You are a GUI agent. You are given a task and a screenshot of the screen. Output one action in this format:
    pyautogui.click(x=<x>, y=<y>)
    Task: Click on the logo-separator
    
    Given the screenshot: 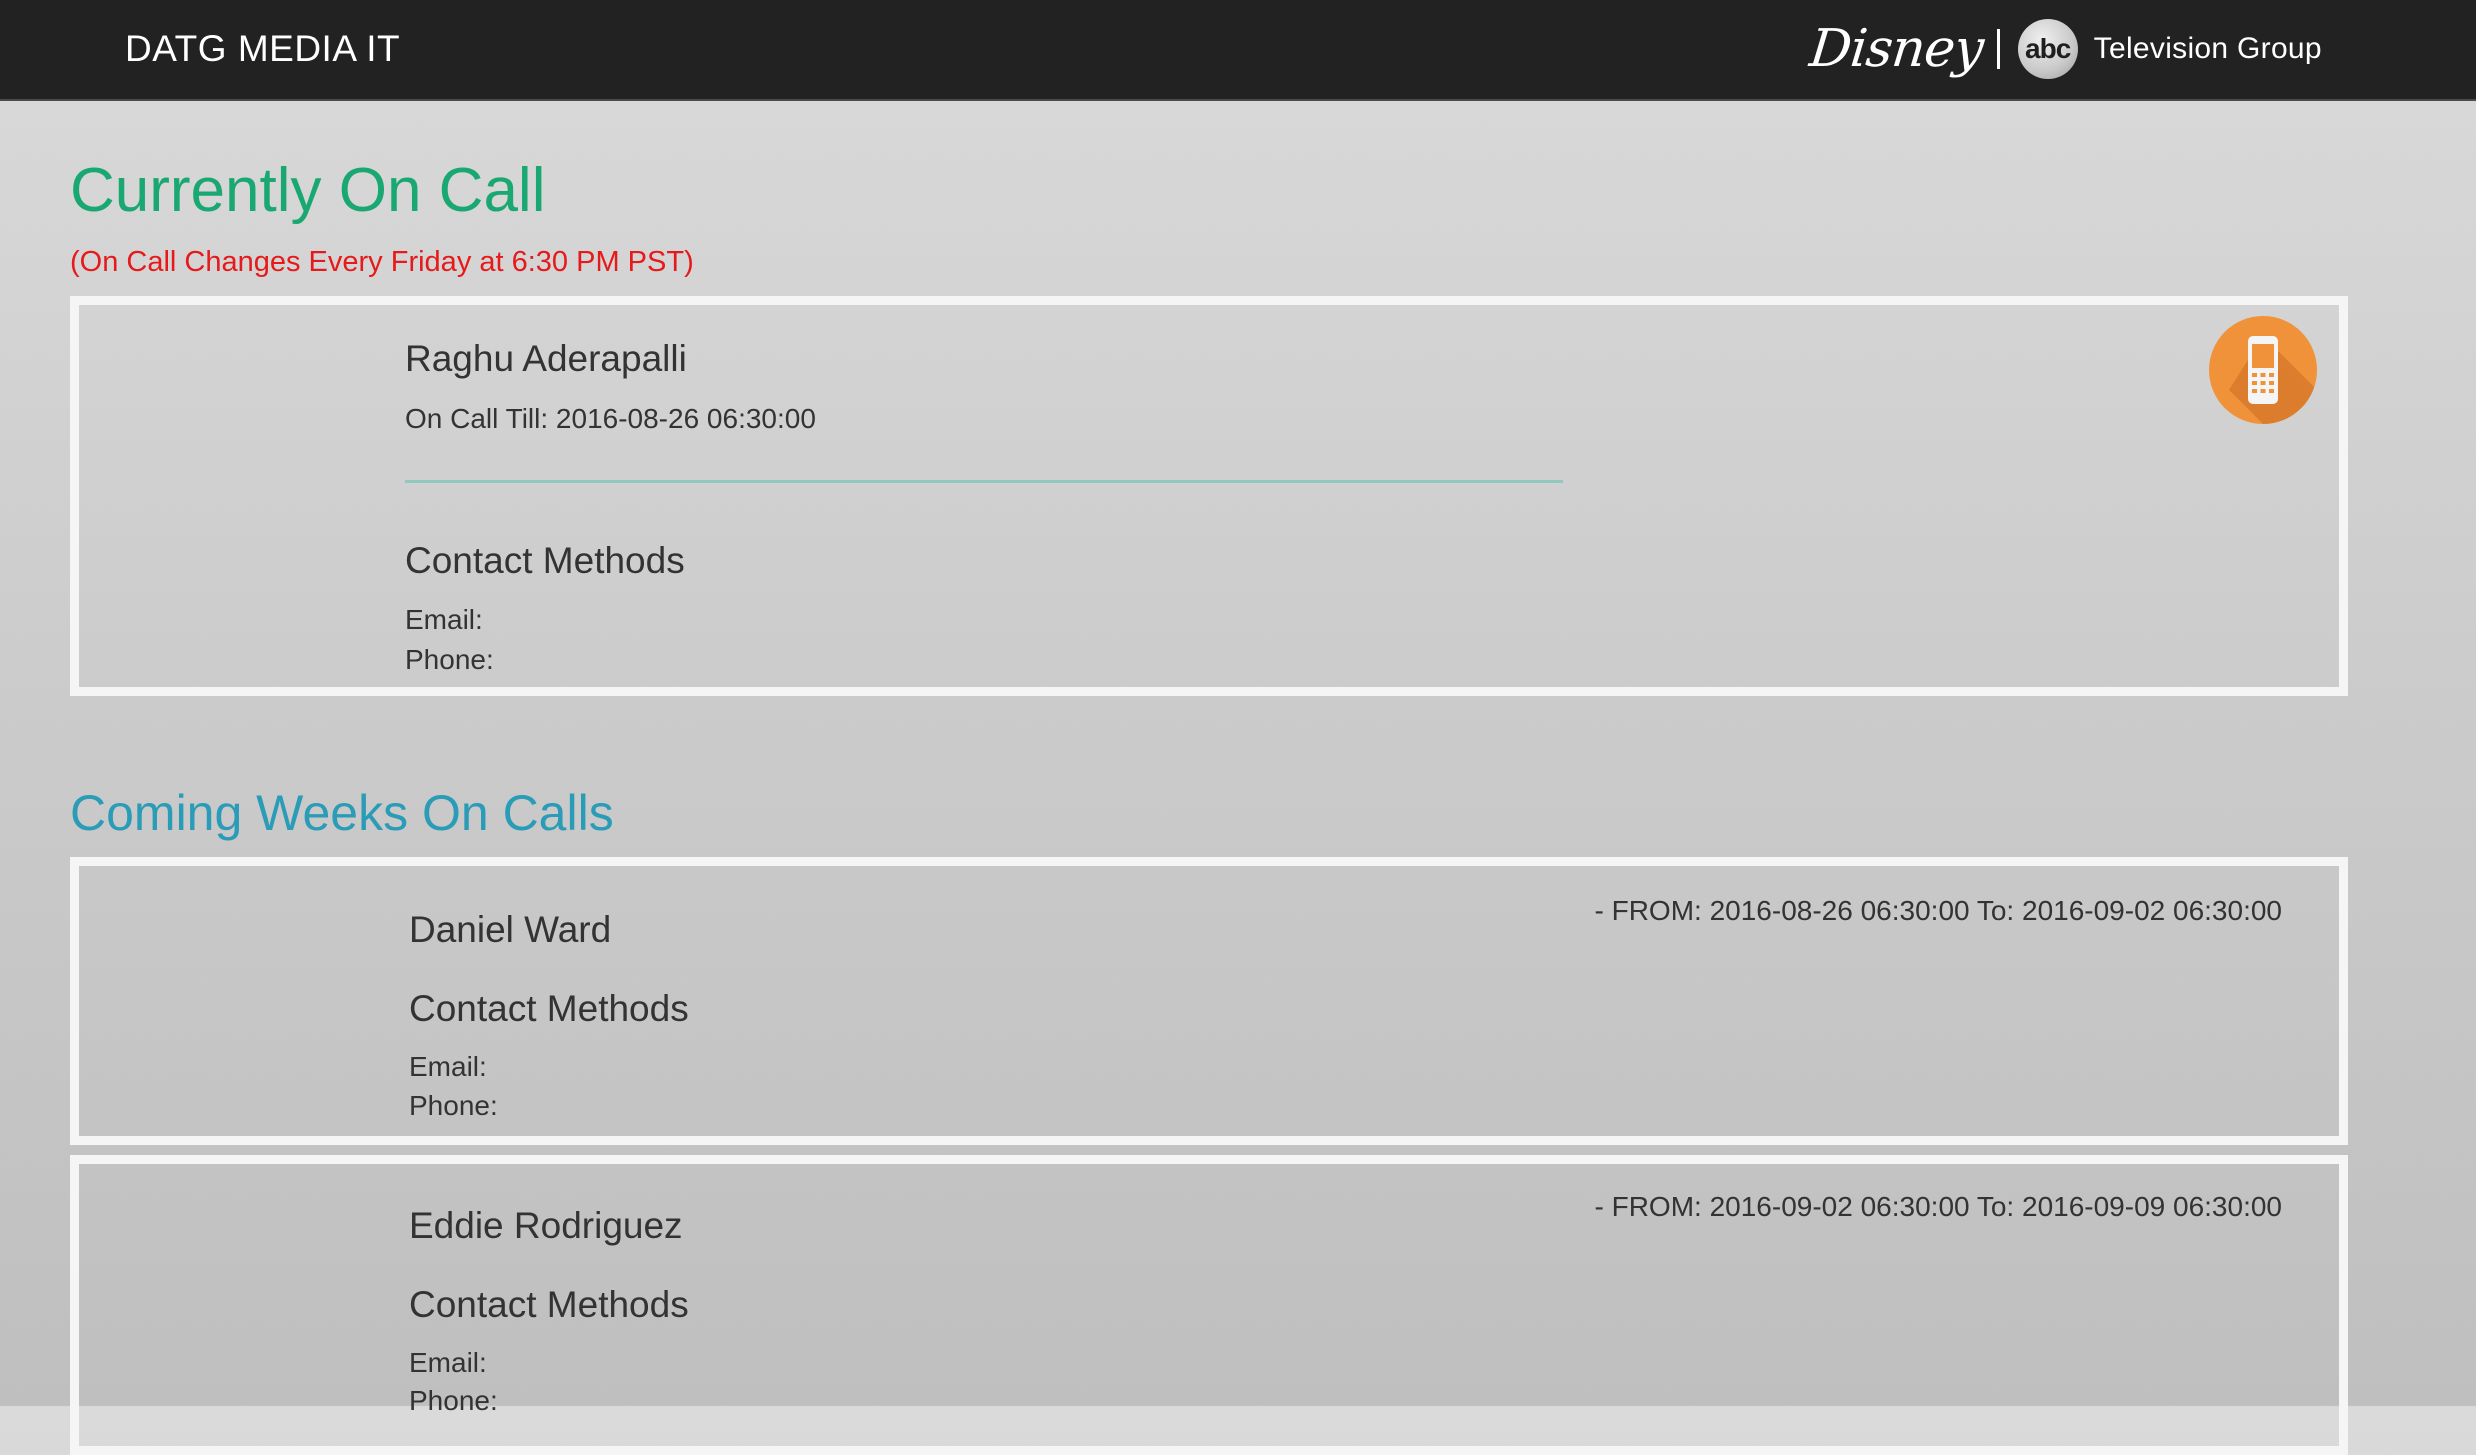 What is the action you would take?
    pyautogui.click(x=1998, y=49)
    